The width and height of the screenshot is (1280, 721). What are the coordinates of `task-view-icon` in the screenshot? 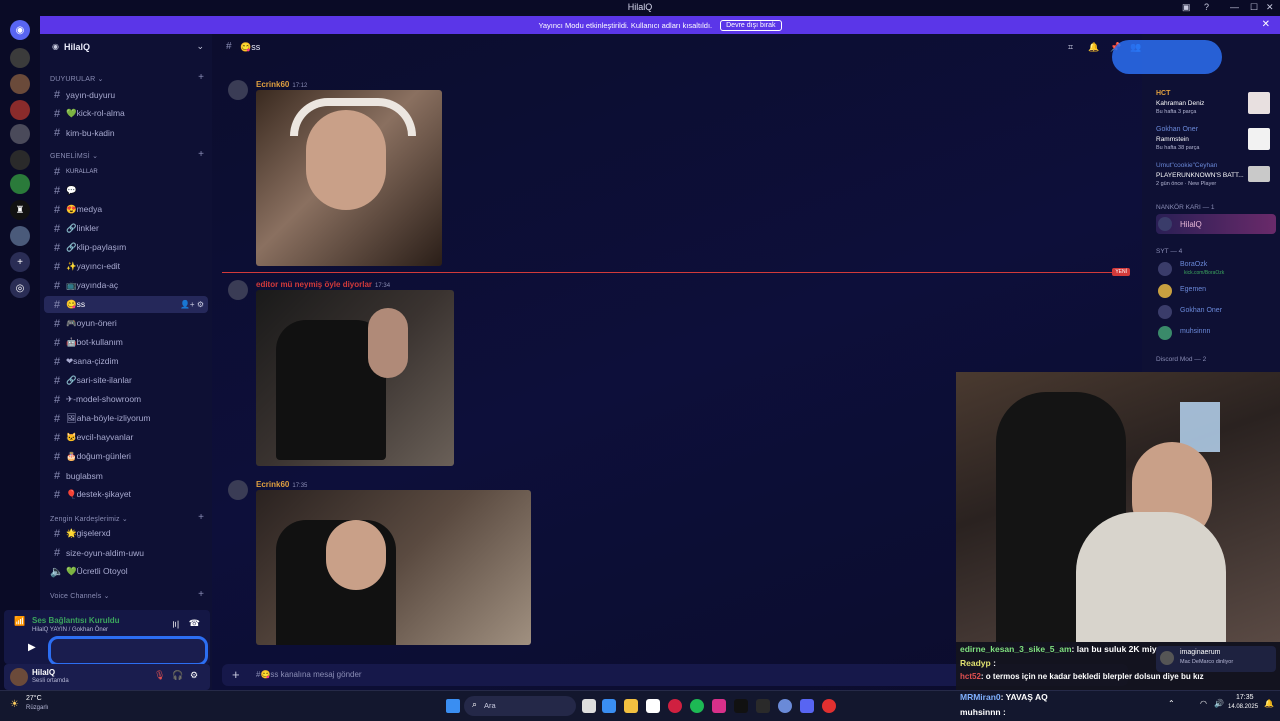 It's located at (589, 706).